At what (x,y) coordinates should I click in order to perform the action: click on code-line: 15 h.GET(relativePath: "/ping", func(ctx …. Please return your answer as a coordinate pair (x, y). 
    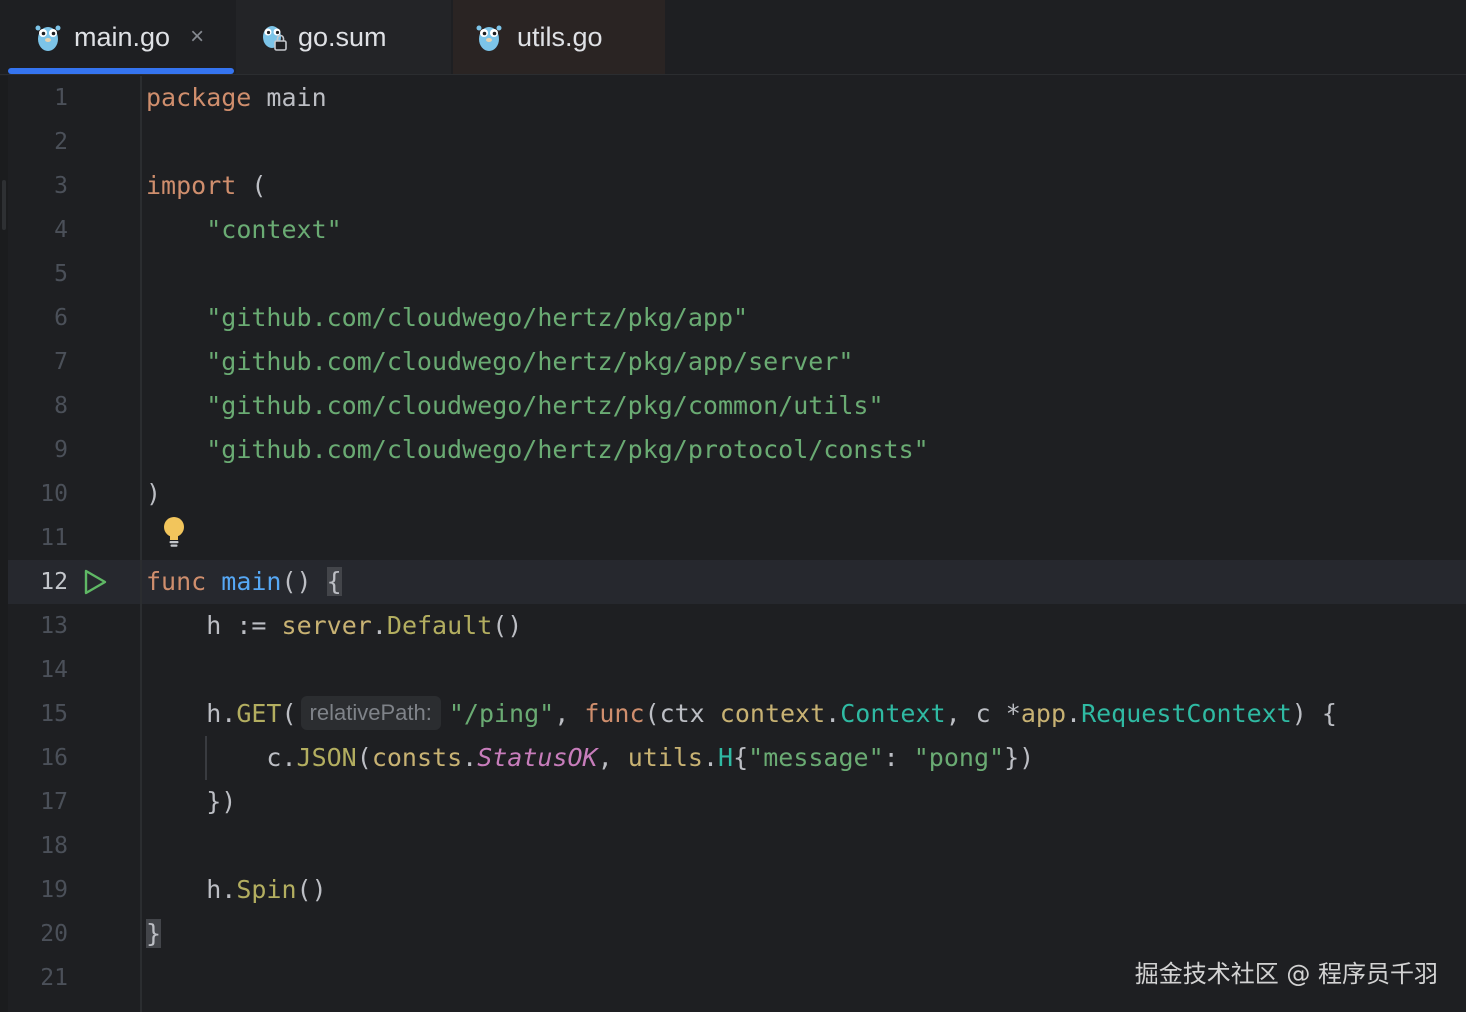
    Looking at the image, I should click on (733, 714).